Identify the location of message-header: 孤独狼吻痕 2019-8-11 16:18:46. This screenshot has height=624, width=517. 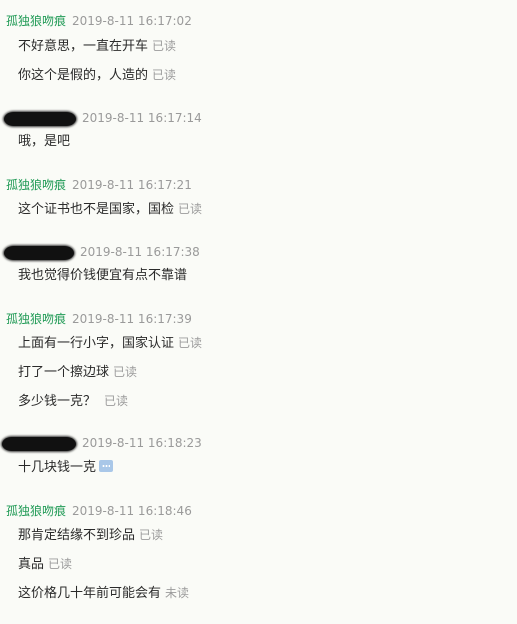
(99, 511).